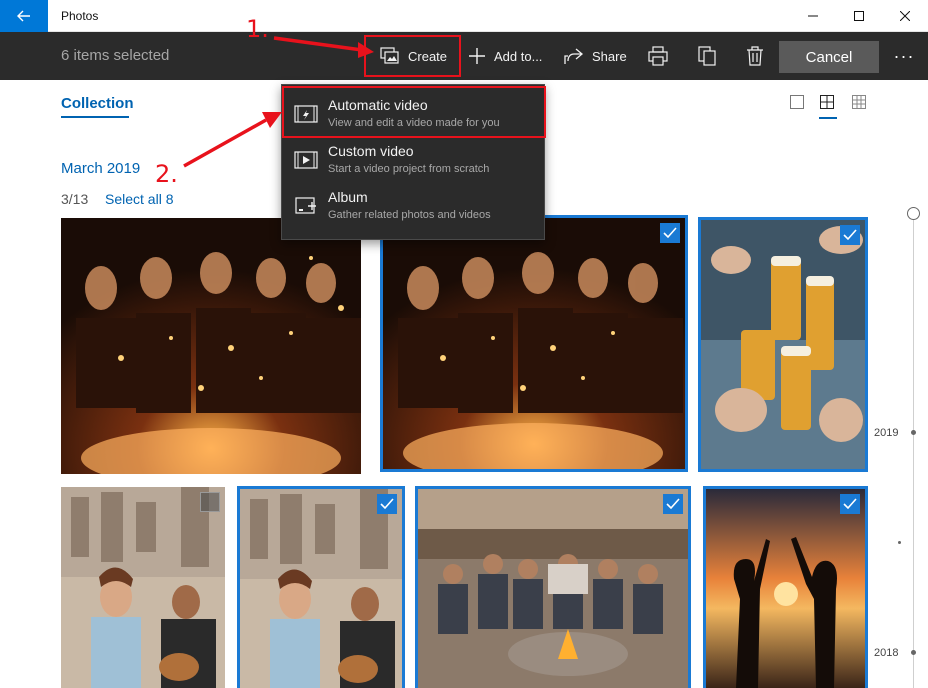 Image resolution: width=928 pixels, height=688 pixels. Describe the element at coordinates (80, 16) in the screenshot. I see `app-title: Photos` at that location.